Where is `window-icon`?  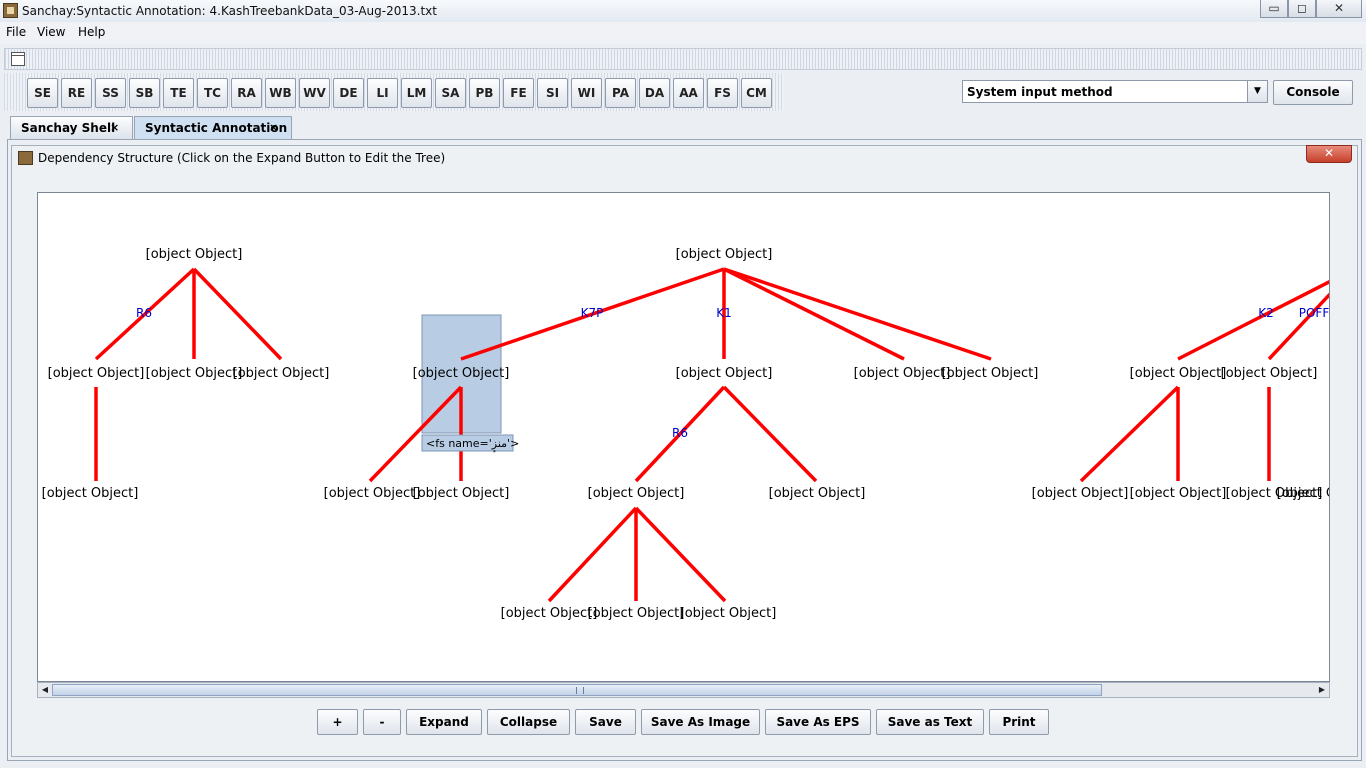 window-icon is located at coordinates (18, 59).